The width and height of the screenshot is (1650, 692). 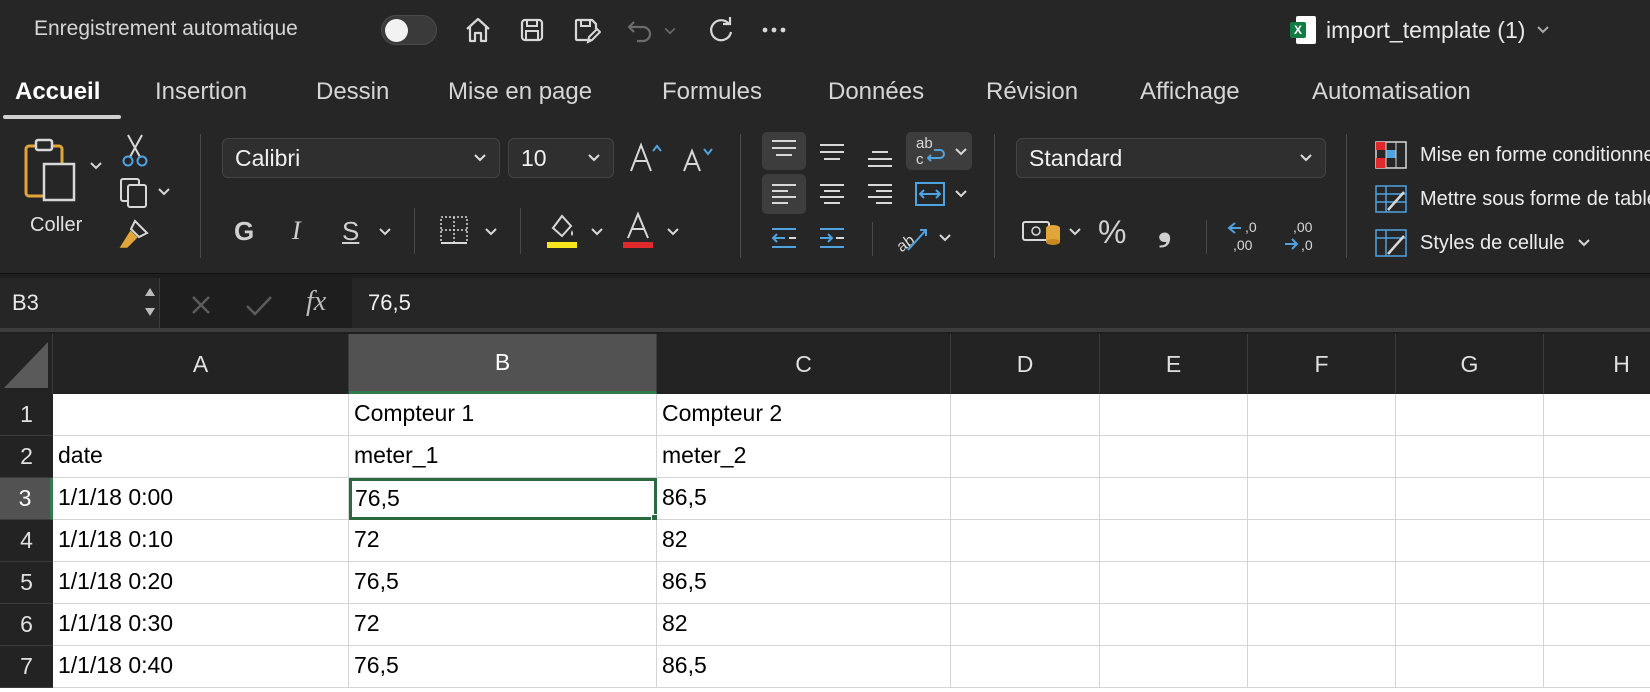 I want to click on strikethrough-button: S, so click(x=350, y=231).